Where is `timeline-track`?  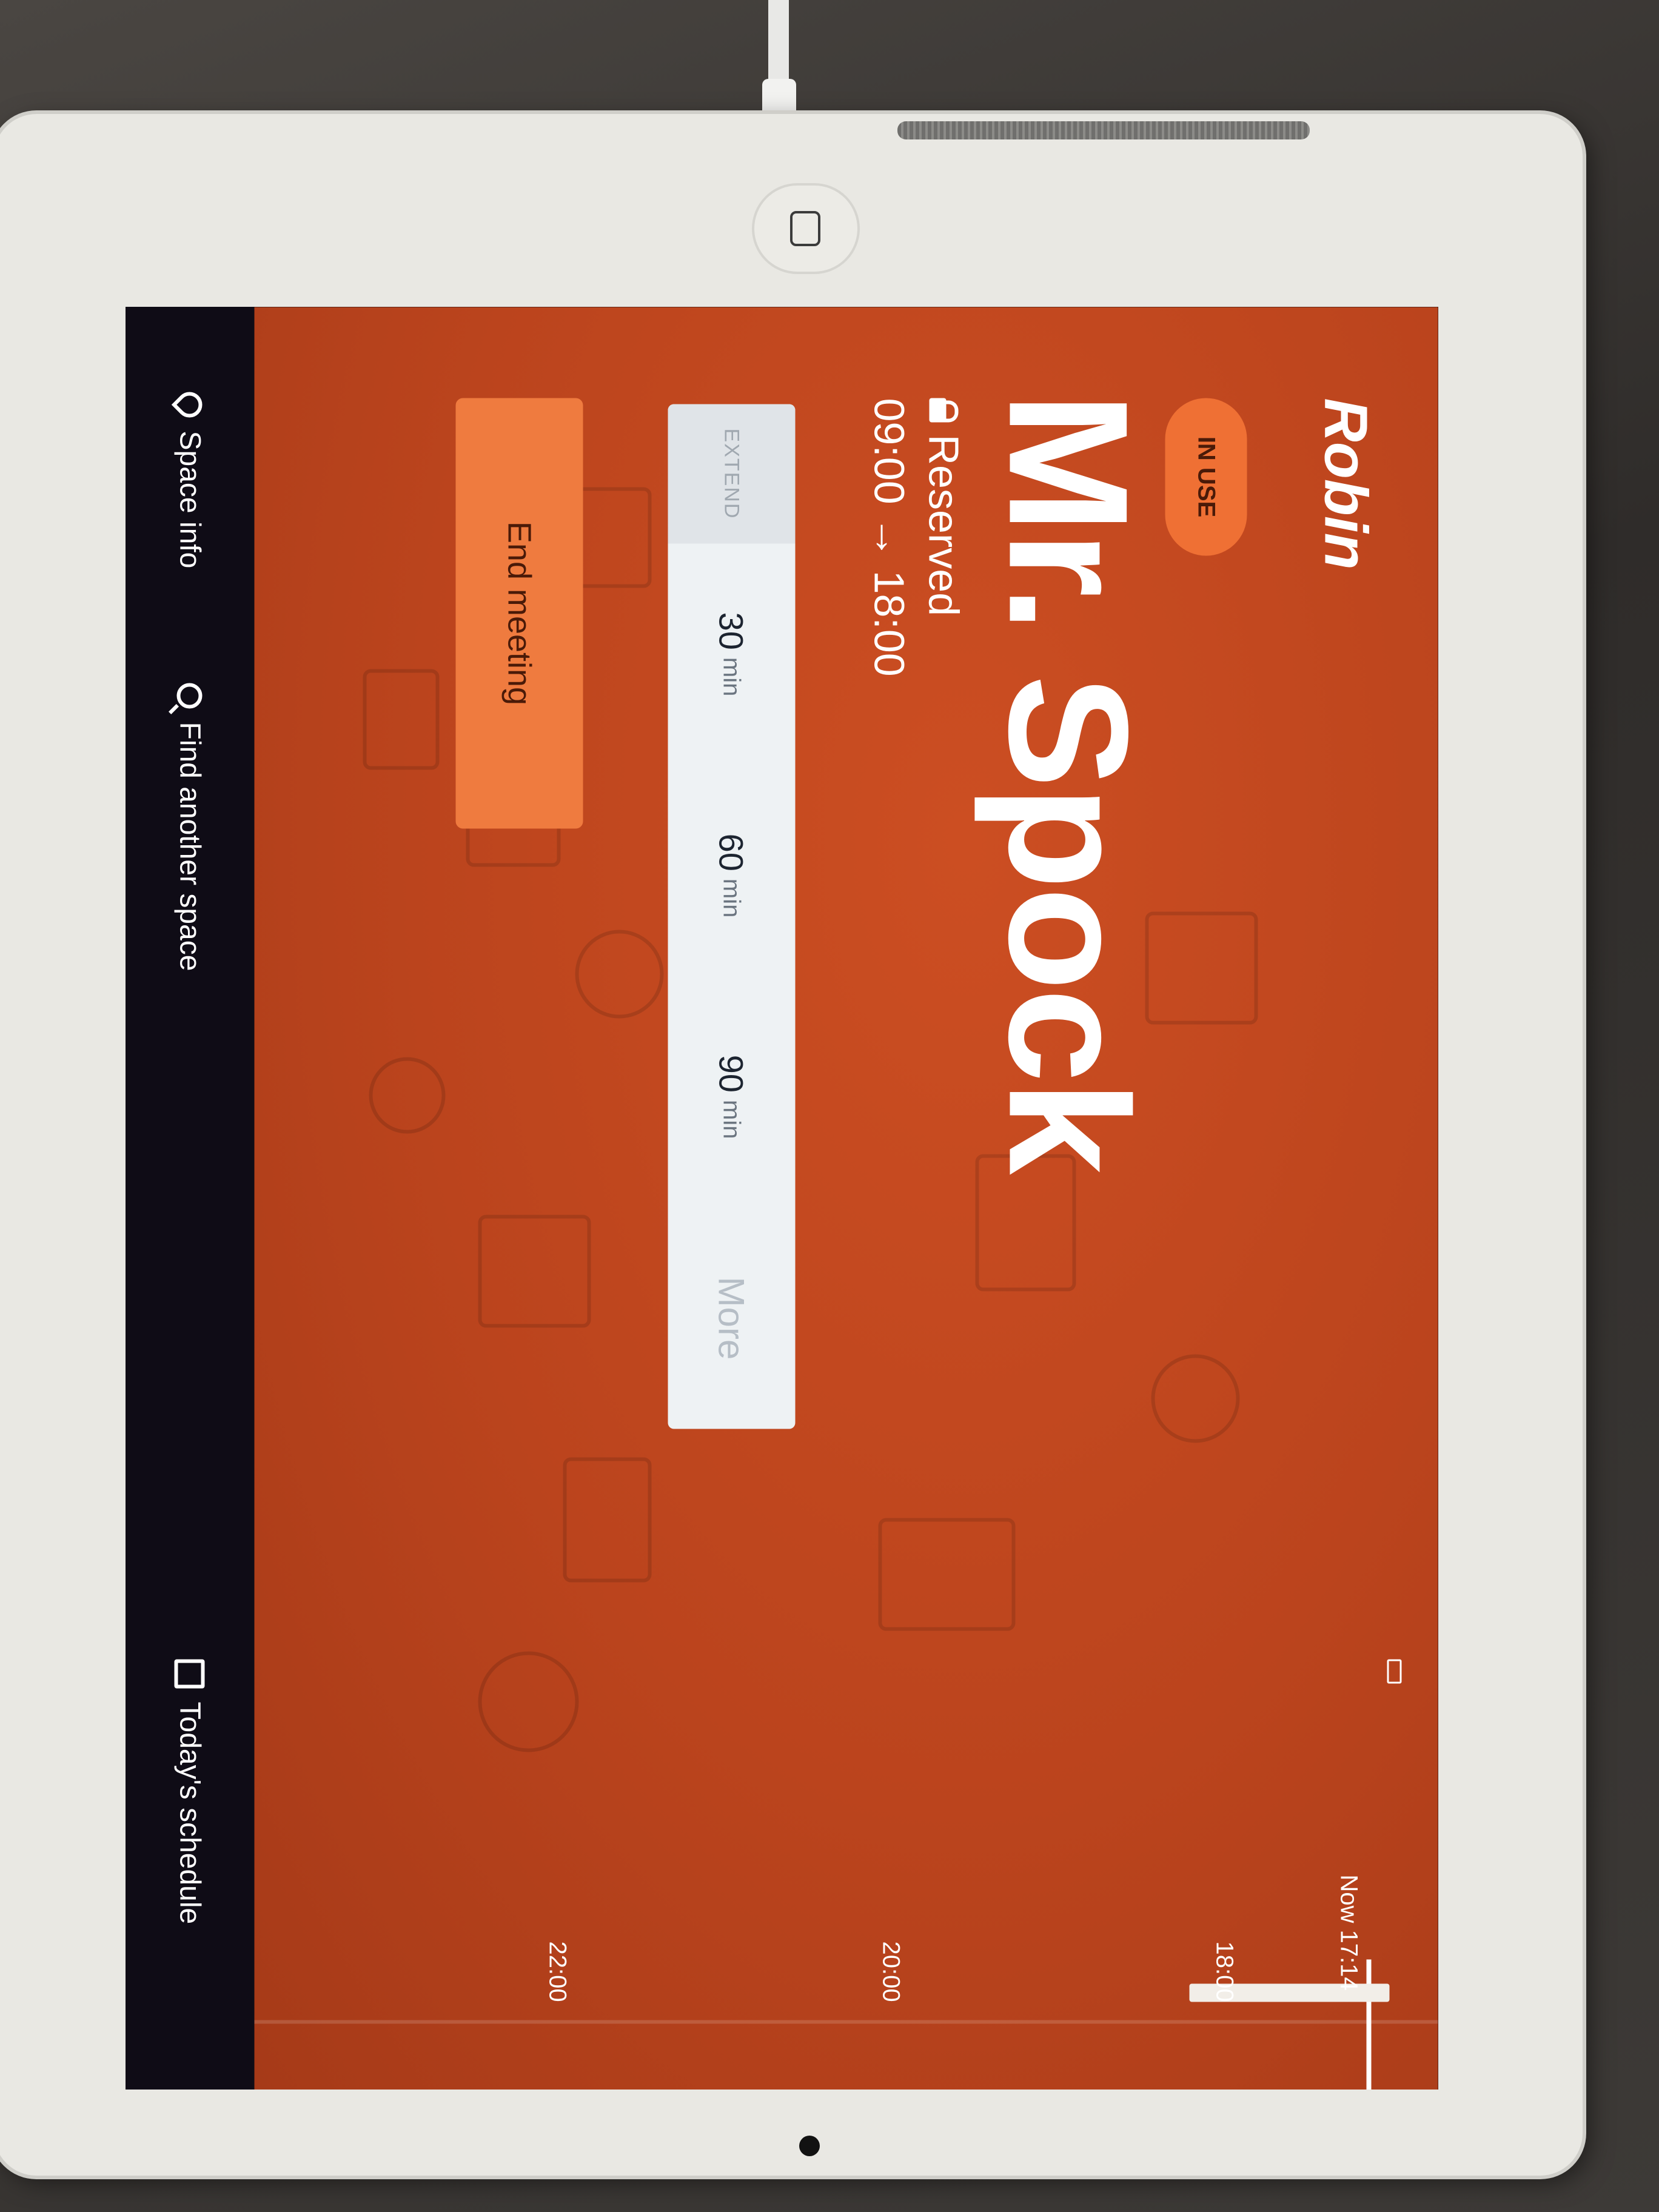
timeline-track is located at coordinates (846, 2022).